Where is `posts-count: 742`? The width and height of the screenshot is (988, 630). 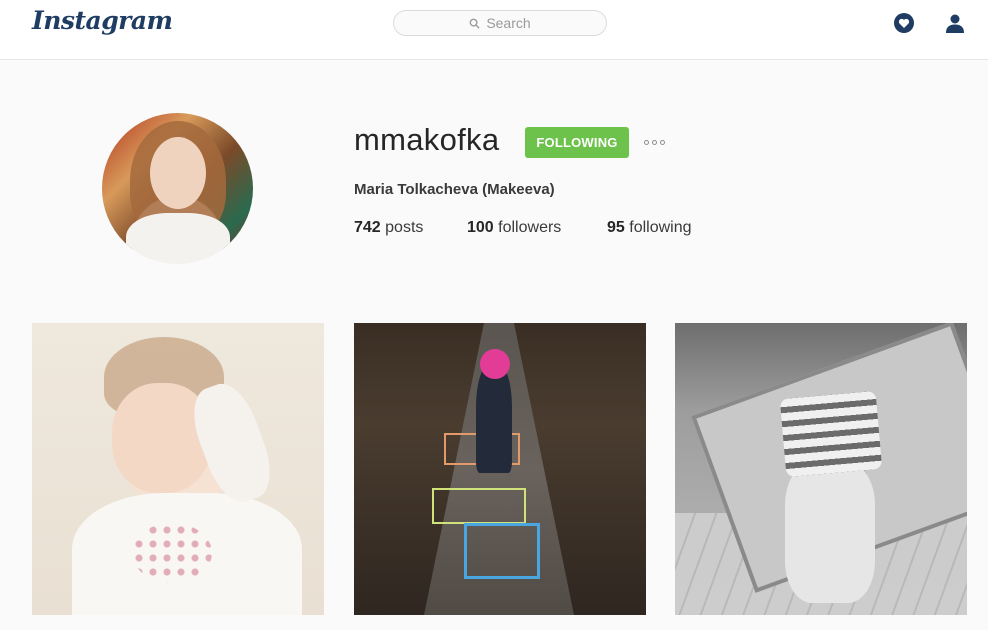 posts-count: 742 is located at coordinates (367, 227).